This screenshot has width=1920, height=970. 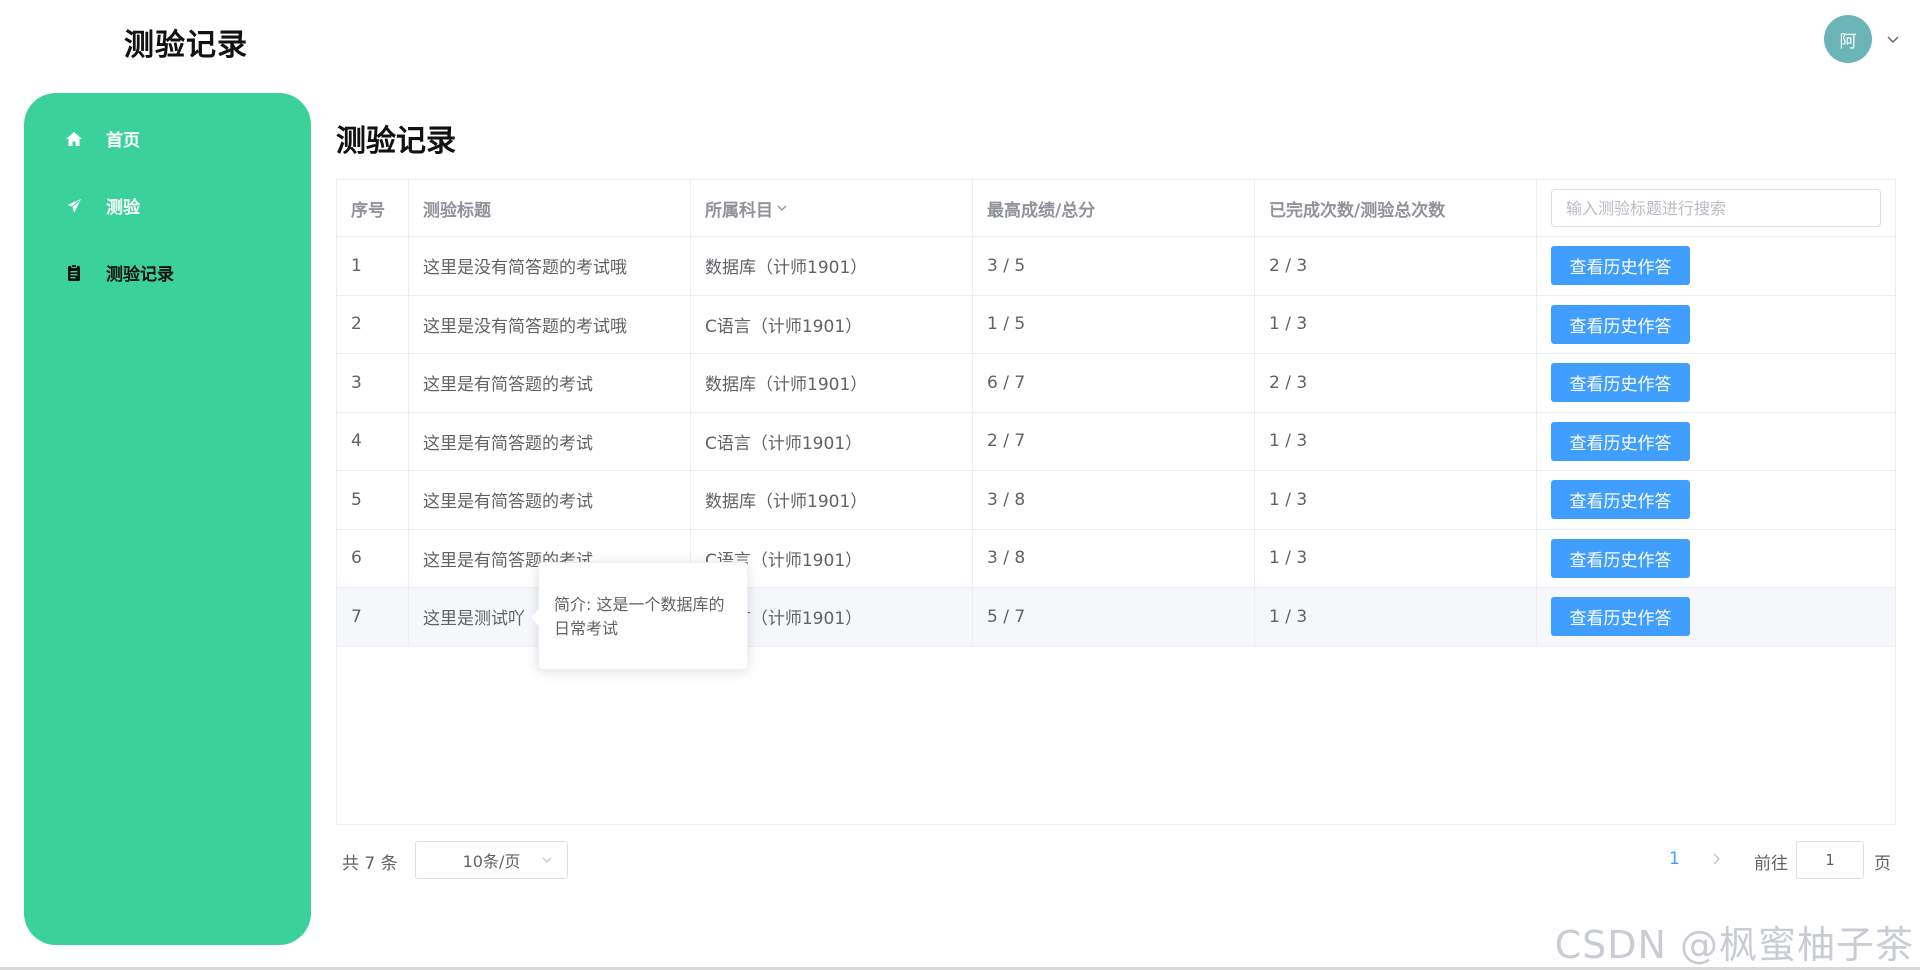 I want to click on clipboard-icon, so click(x=74, y=273).